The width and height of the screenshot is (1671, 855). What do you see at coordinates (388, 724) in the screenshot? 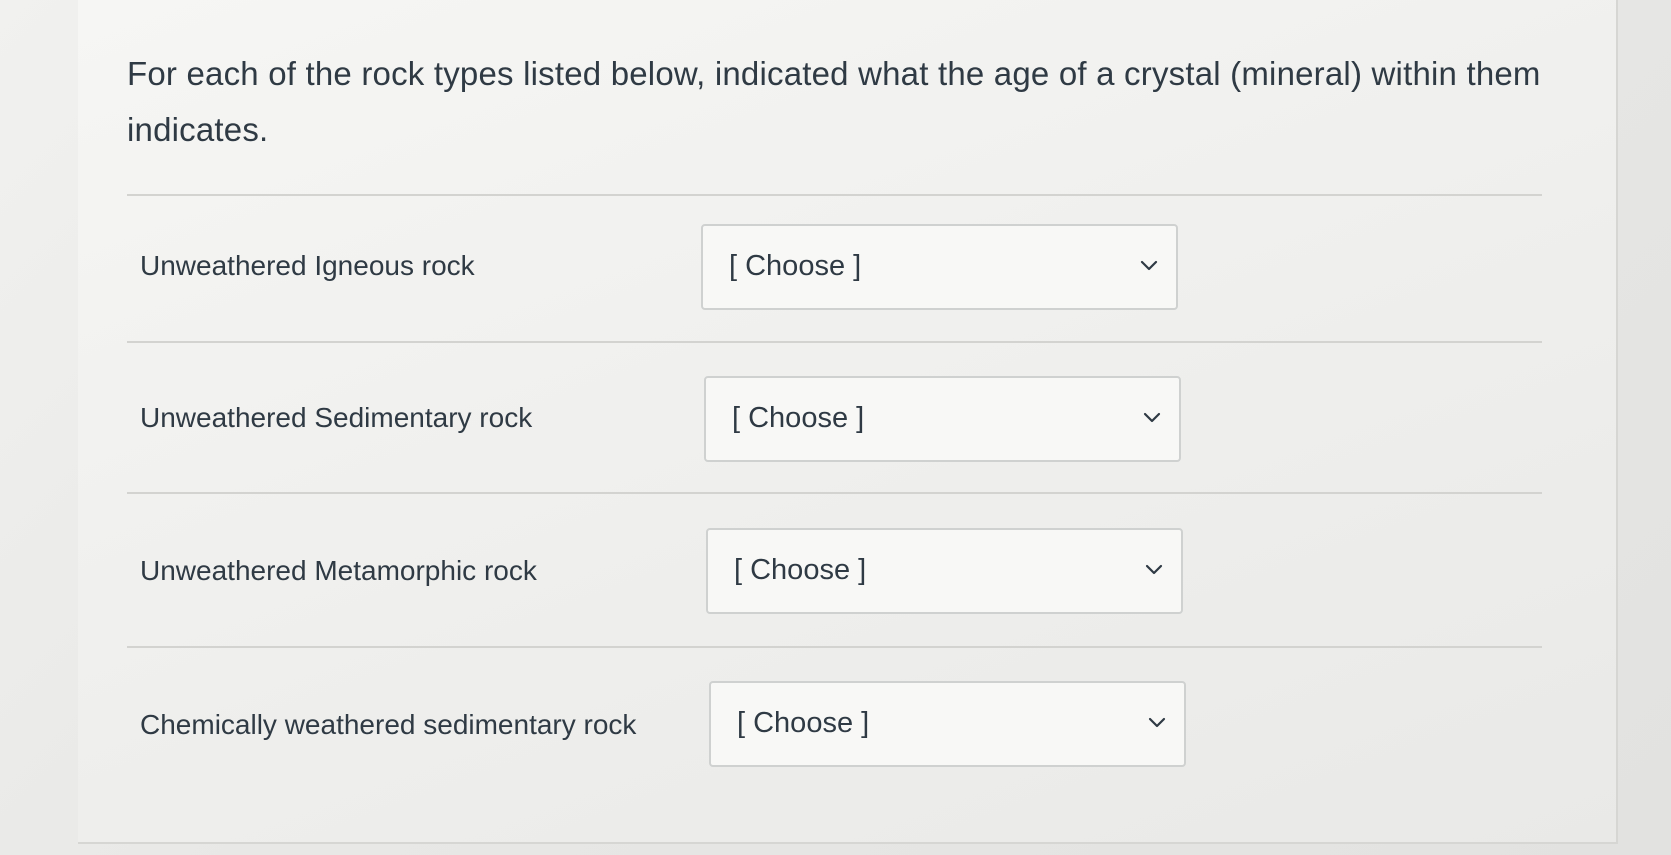
I see `row-label-chemically-weathered: Chemically weathered sedimentary rock` at bounding box center [388, 724].